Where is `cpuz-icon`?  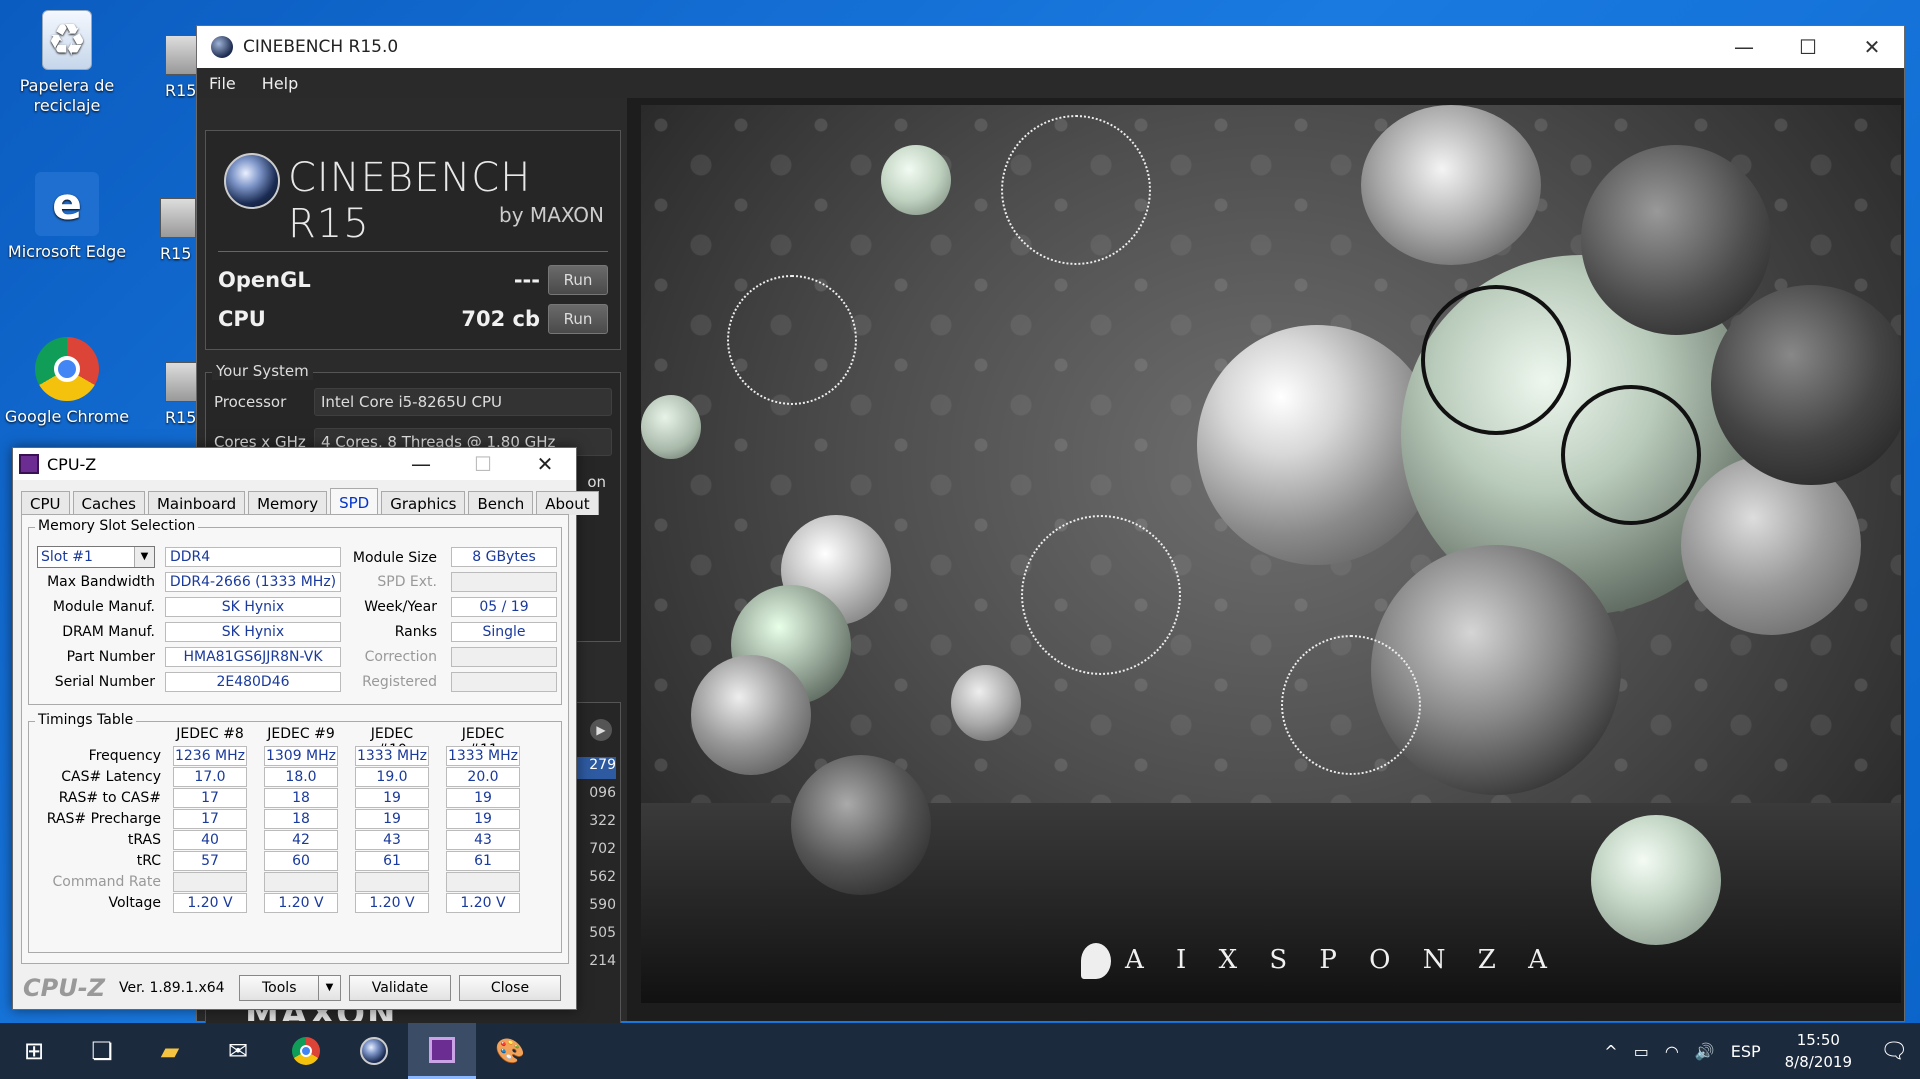 cpuz-icon is located at coordinates (442, 1051).